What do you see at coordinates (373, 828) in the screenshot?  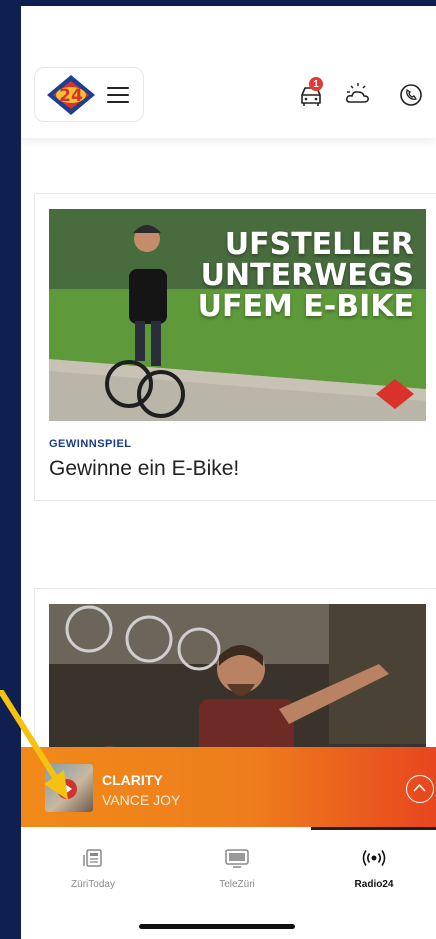 I see `active-tab-indicator` at bounding box center [373, 828].